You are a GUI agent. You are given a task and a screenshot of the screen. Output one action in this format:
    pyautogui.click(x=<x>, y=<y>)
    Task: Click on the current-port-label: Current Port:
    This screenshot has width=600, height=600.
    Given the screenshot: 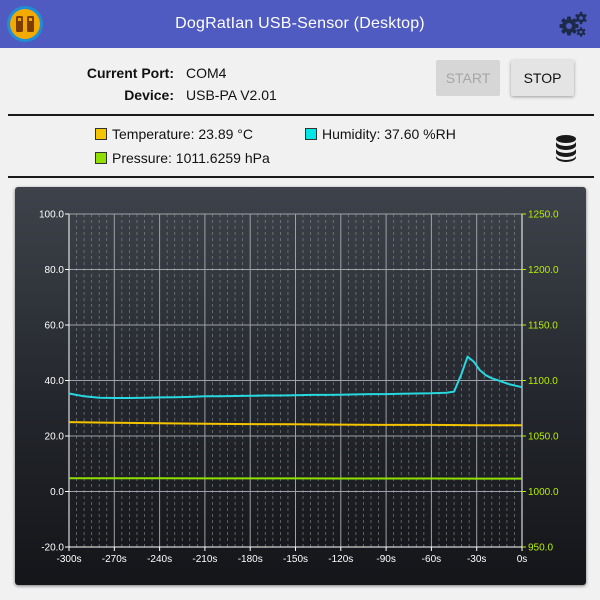 What is the action you would take?
    pyautogui.click(x=130, y=73)
    